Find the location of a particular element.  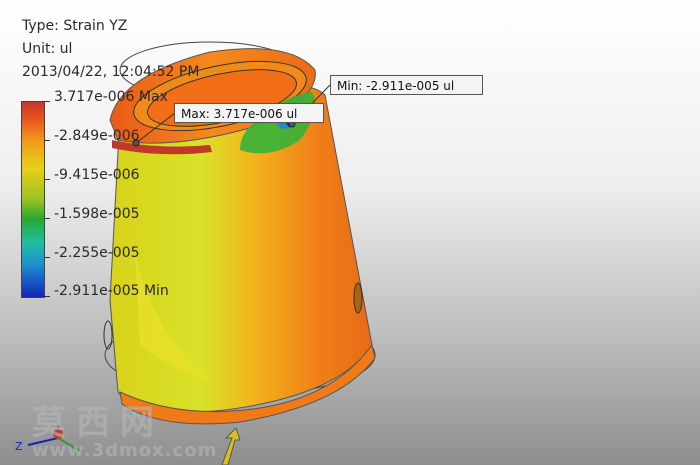

result-unit-label: Unit: ul is located at coordinates (47, 49).